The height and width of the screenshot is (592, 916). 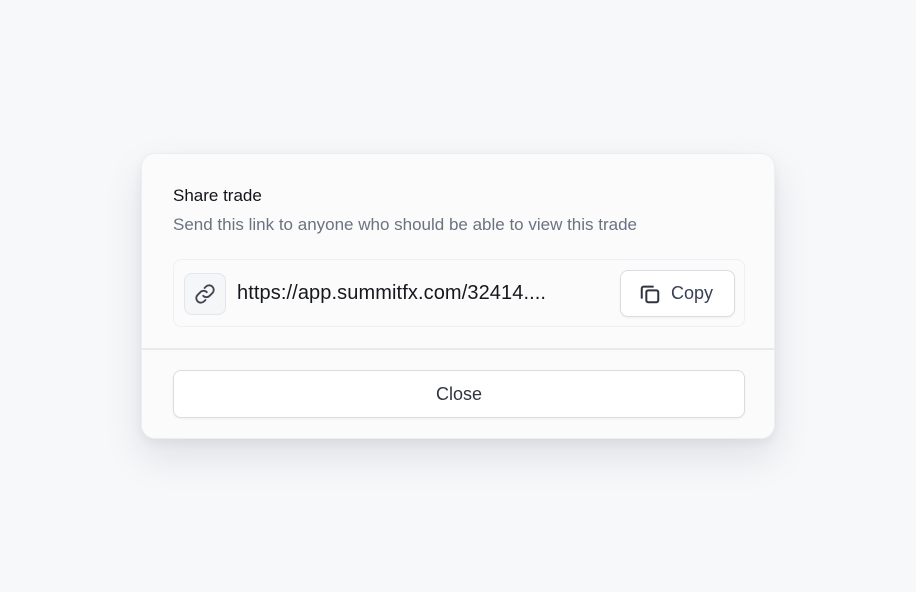 What do you see at coordinates (217, 195) in the screenshot?
I see `dialog-title: Share trade` at bounding box center [217, 195].